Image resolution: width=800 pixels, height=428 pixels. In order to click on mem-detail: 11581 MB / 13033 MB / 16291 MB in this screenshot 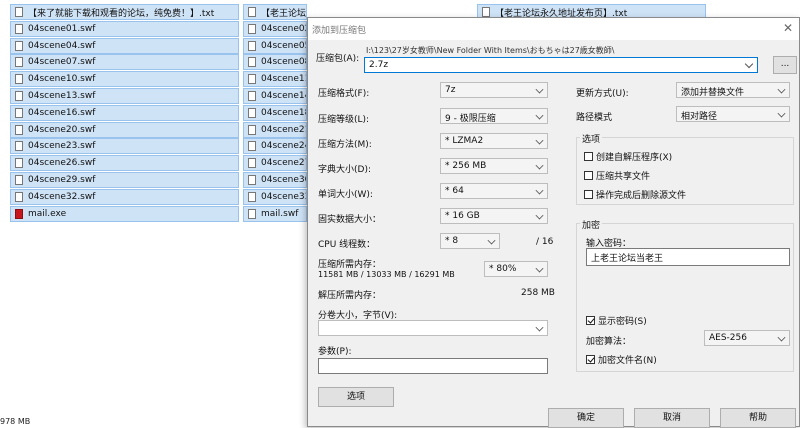, I will do `click(386, 274)`.